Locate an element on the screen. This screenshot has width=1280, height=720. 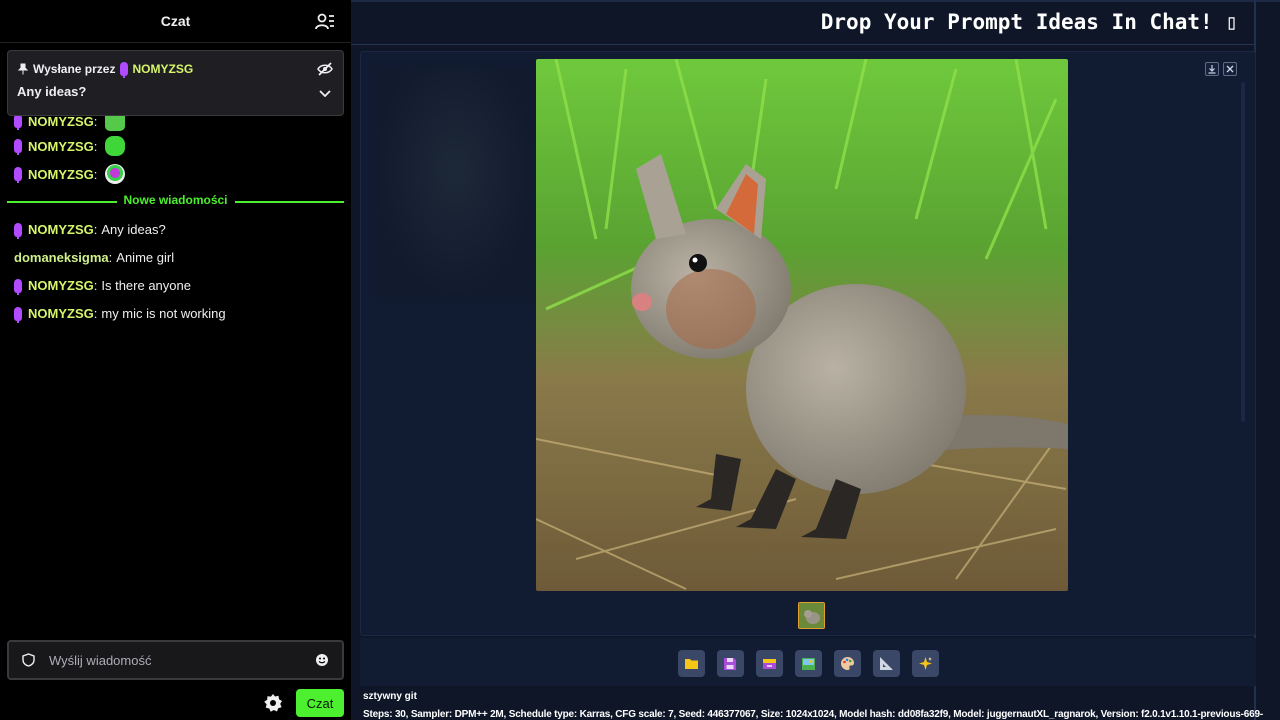
gallery-thumbnail is located at coordinates (811, 615).